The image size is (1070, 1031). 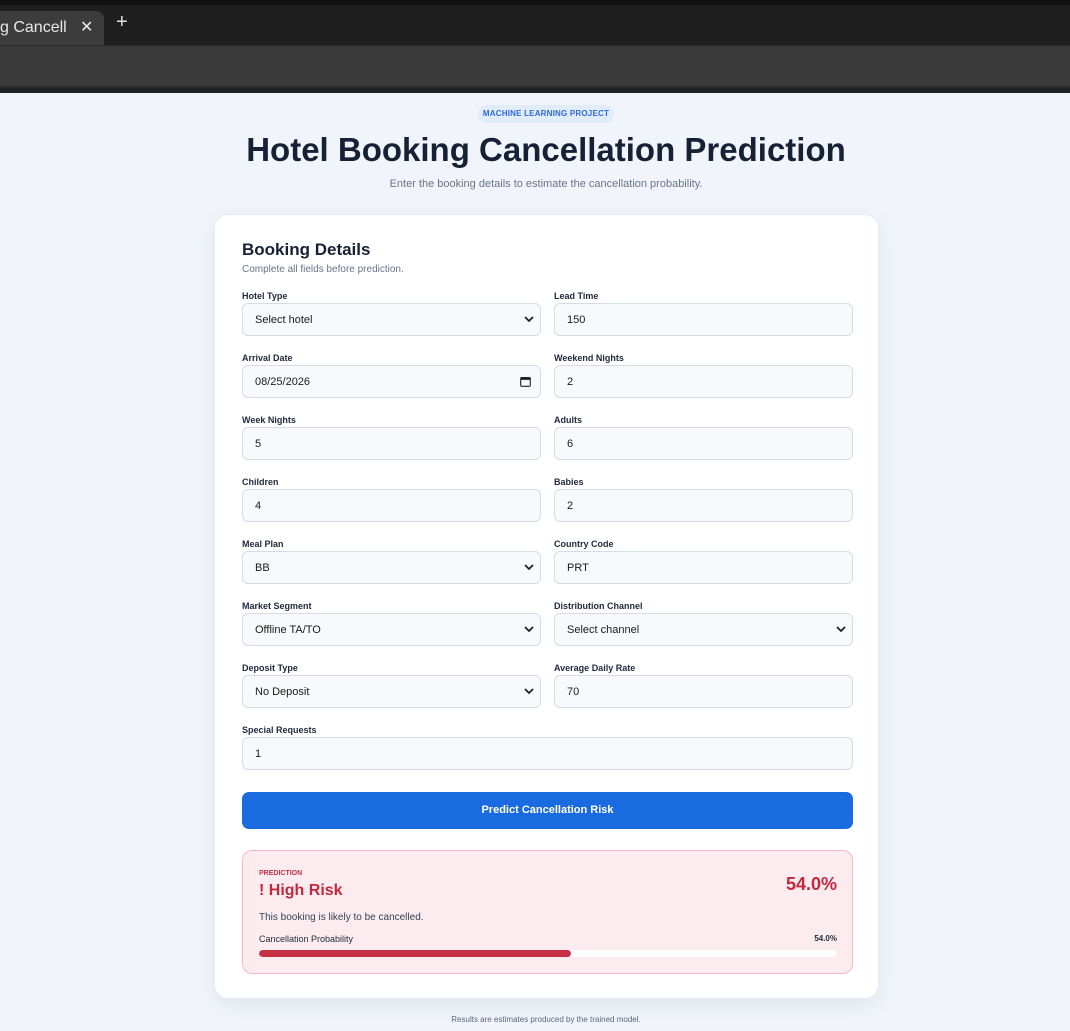 What do you see at coordinates (258, 444) in the screenshot?
I see `week-nights-value: 5` at bounding box center [258, 444].